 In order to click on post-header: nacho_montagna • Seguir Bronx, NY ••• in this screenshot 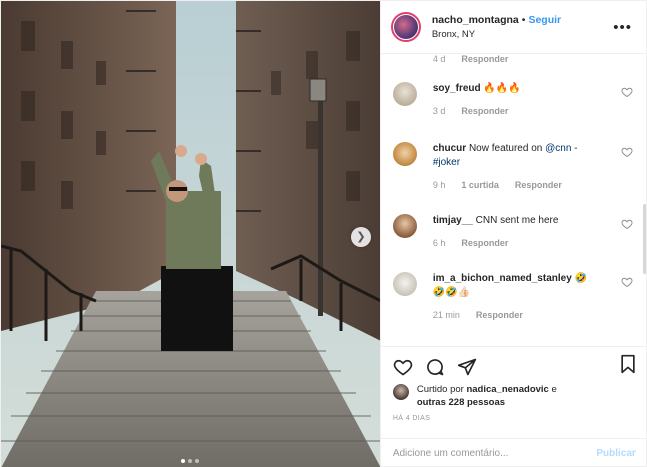, I will do `click(513, 27)`.